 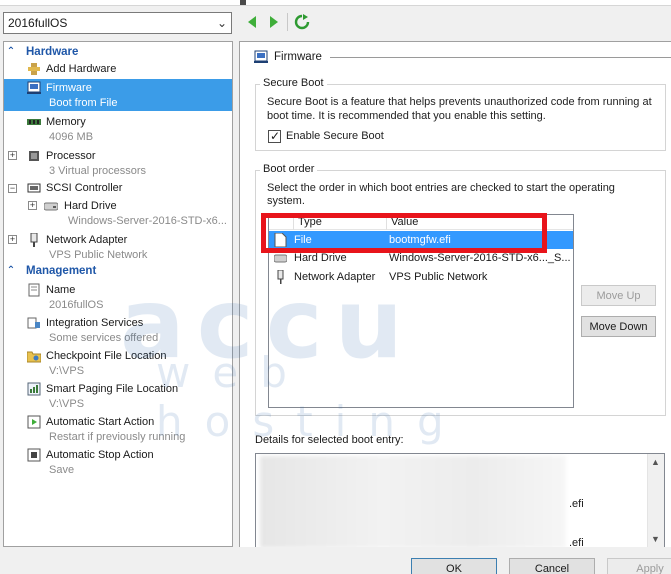 I want to click on apply-button: Apply, so click(x=639, y=566).